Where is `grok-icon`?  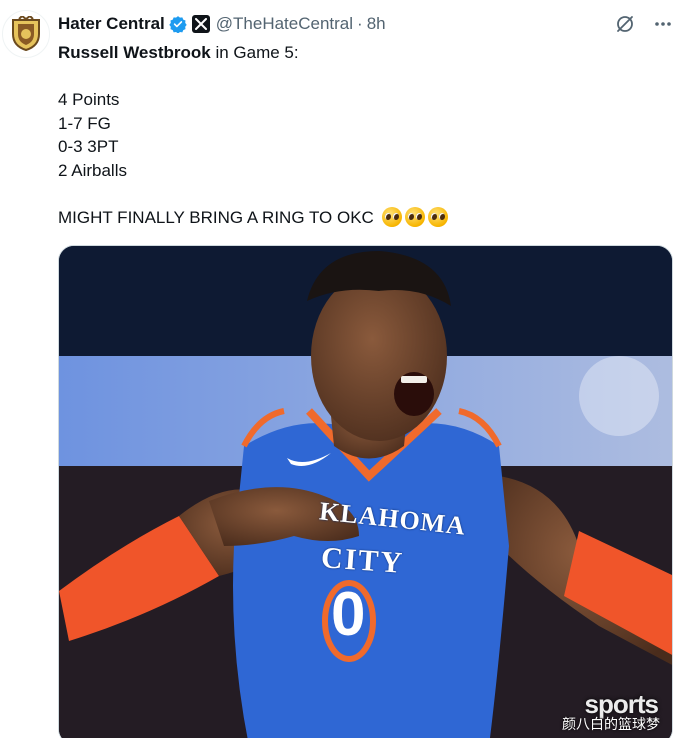 grok-icon is located at coordinates (625, 24).